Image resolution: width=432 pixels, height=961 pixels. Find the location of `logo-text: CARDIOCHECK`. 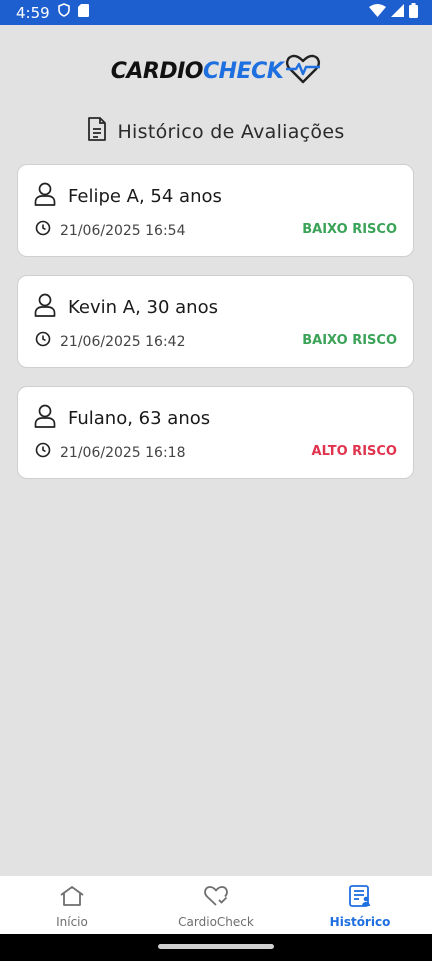

logo-text: CARDIOCHECK is located at coordinates (197, 71).